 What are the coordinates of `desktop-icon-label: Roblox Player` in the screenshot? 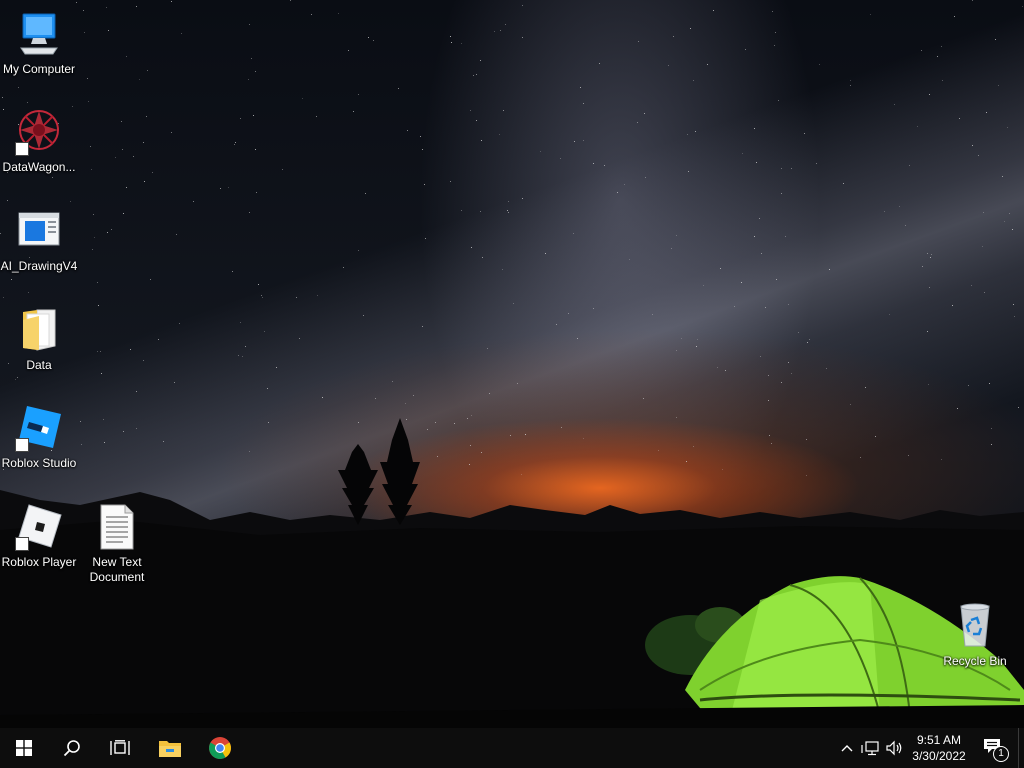 It's located at (39, 562).